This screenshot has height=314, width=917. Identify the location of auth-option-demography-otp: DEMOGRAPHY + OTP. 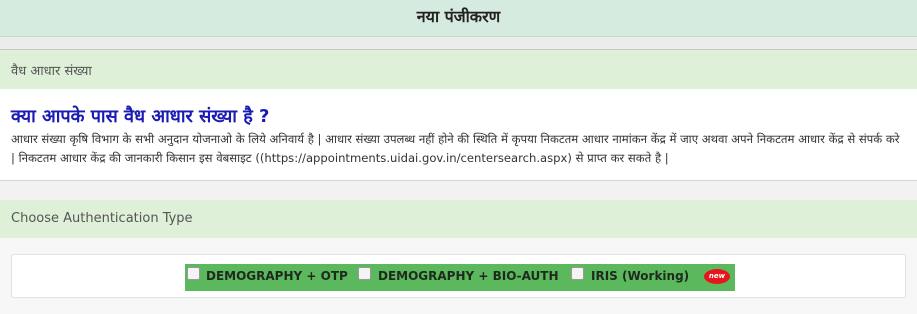
(270, 277).